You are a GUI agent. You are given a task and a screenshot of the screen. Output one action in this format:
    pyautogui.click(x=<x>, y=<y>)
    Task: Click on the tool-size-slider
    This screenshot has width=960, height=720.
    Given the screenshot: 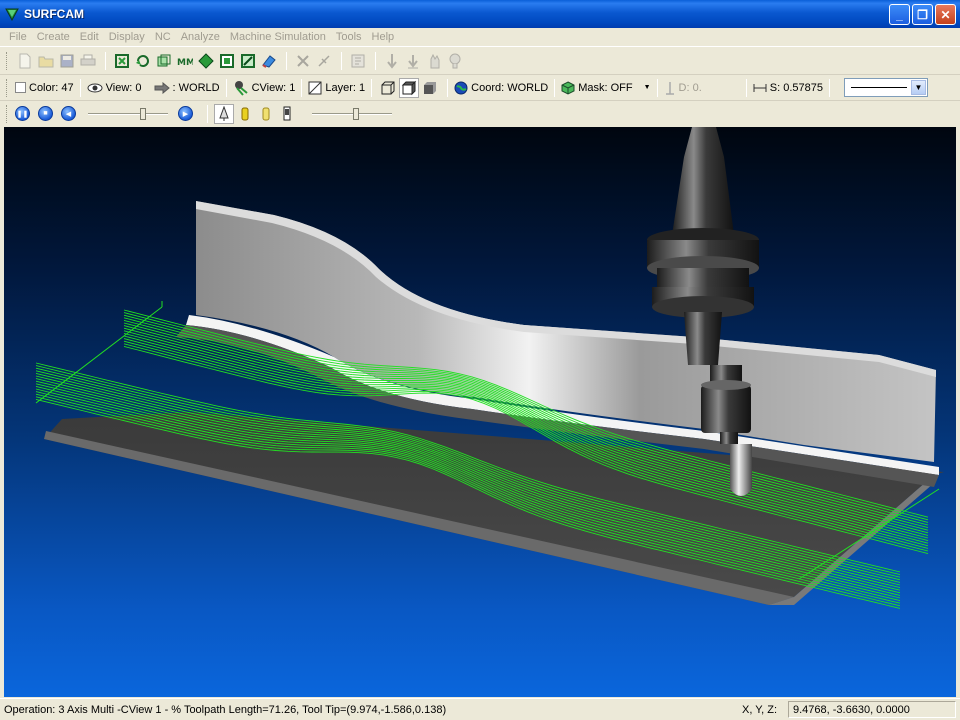 What is the action you would take?
    pyautogui.click(x=352, y=114)
    